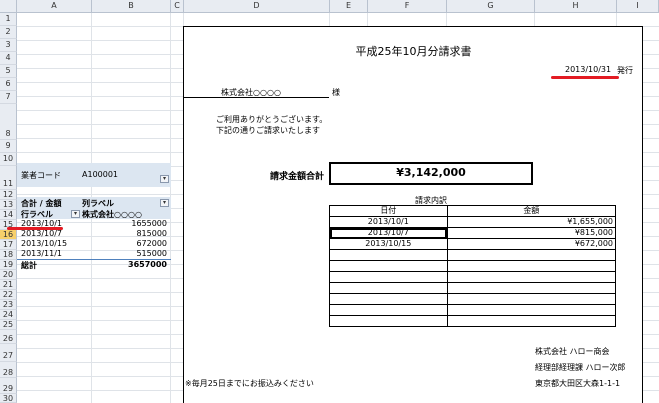  I want to click on column-label-dropdown-icon: ▾, so click(164, 203).